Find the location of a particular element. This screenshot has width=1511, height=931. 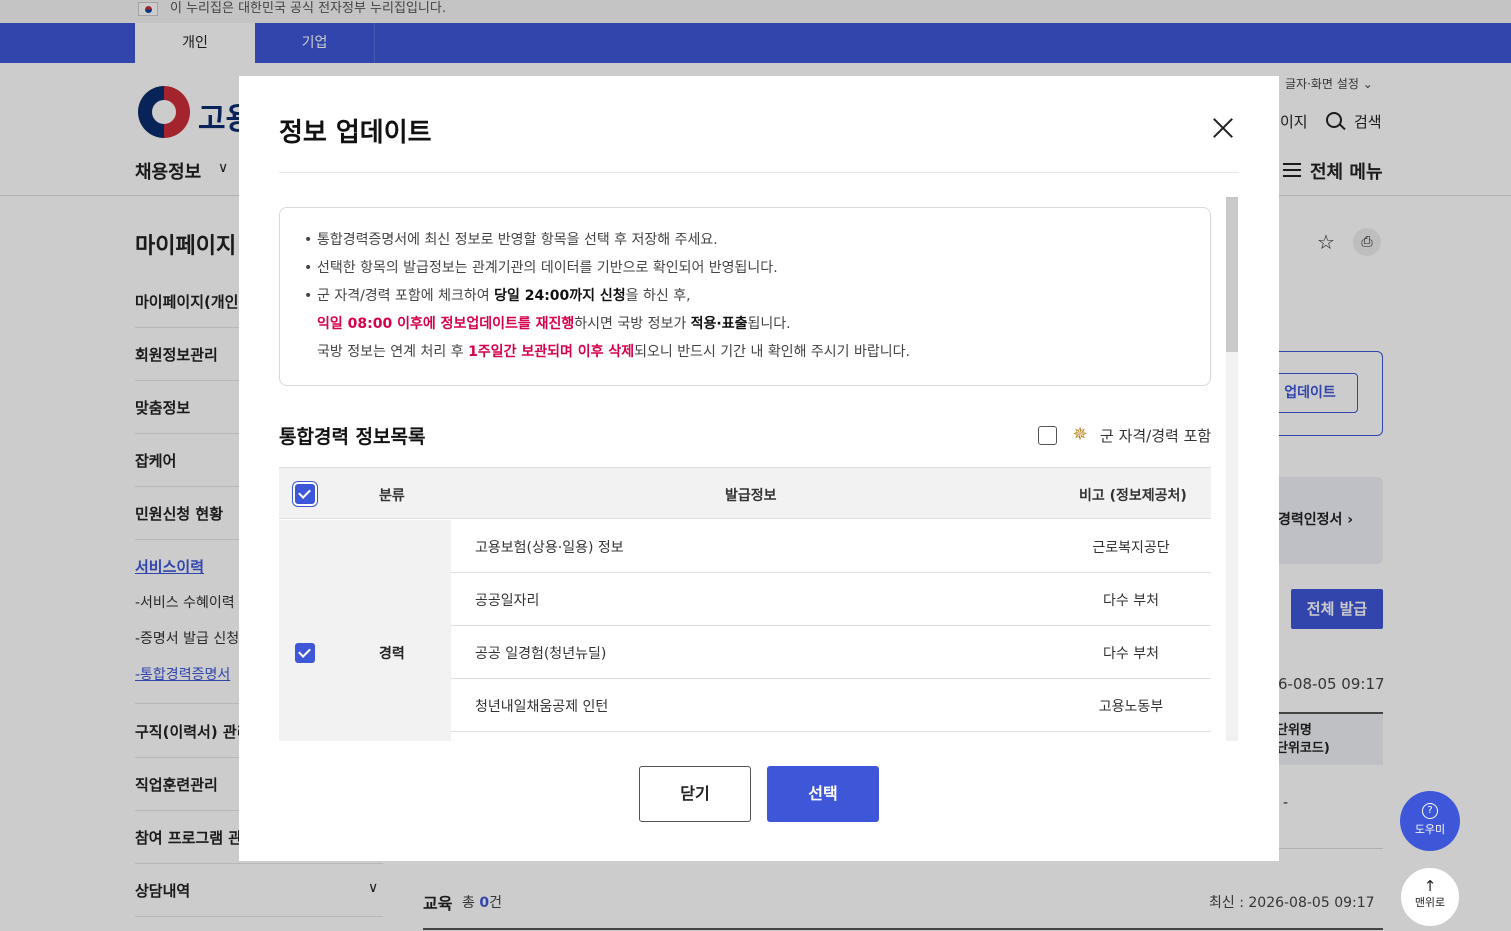

help-button: ? 도우미 is located at coordinates (1430, 821).